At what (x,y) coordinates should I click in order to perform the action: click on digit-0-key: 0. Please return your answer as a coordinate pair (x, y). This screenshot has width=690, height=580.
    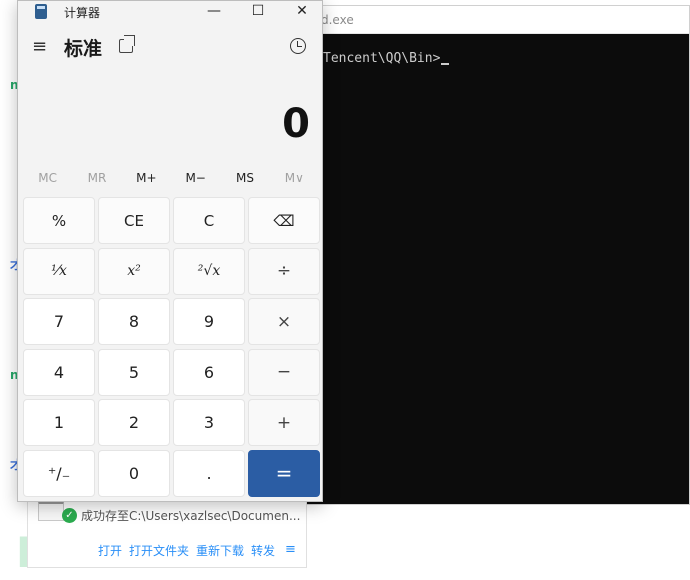
    Looking at the image, I should click on (134, 473).